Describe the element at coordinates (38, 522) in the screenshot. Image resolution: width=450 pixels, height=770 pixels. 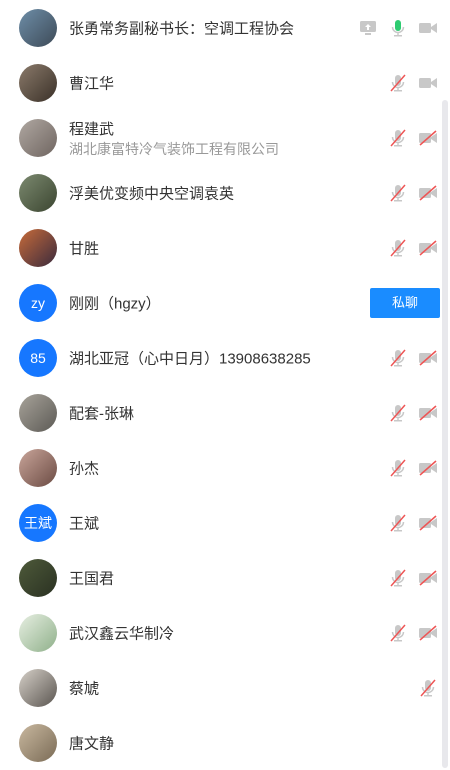
I see `avatar: 王斌` at that location.